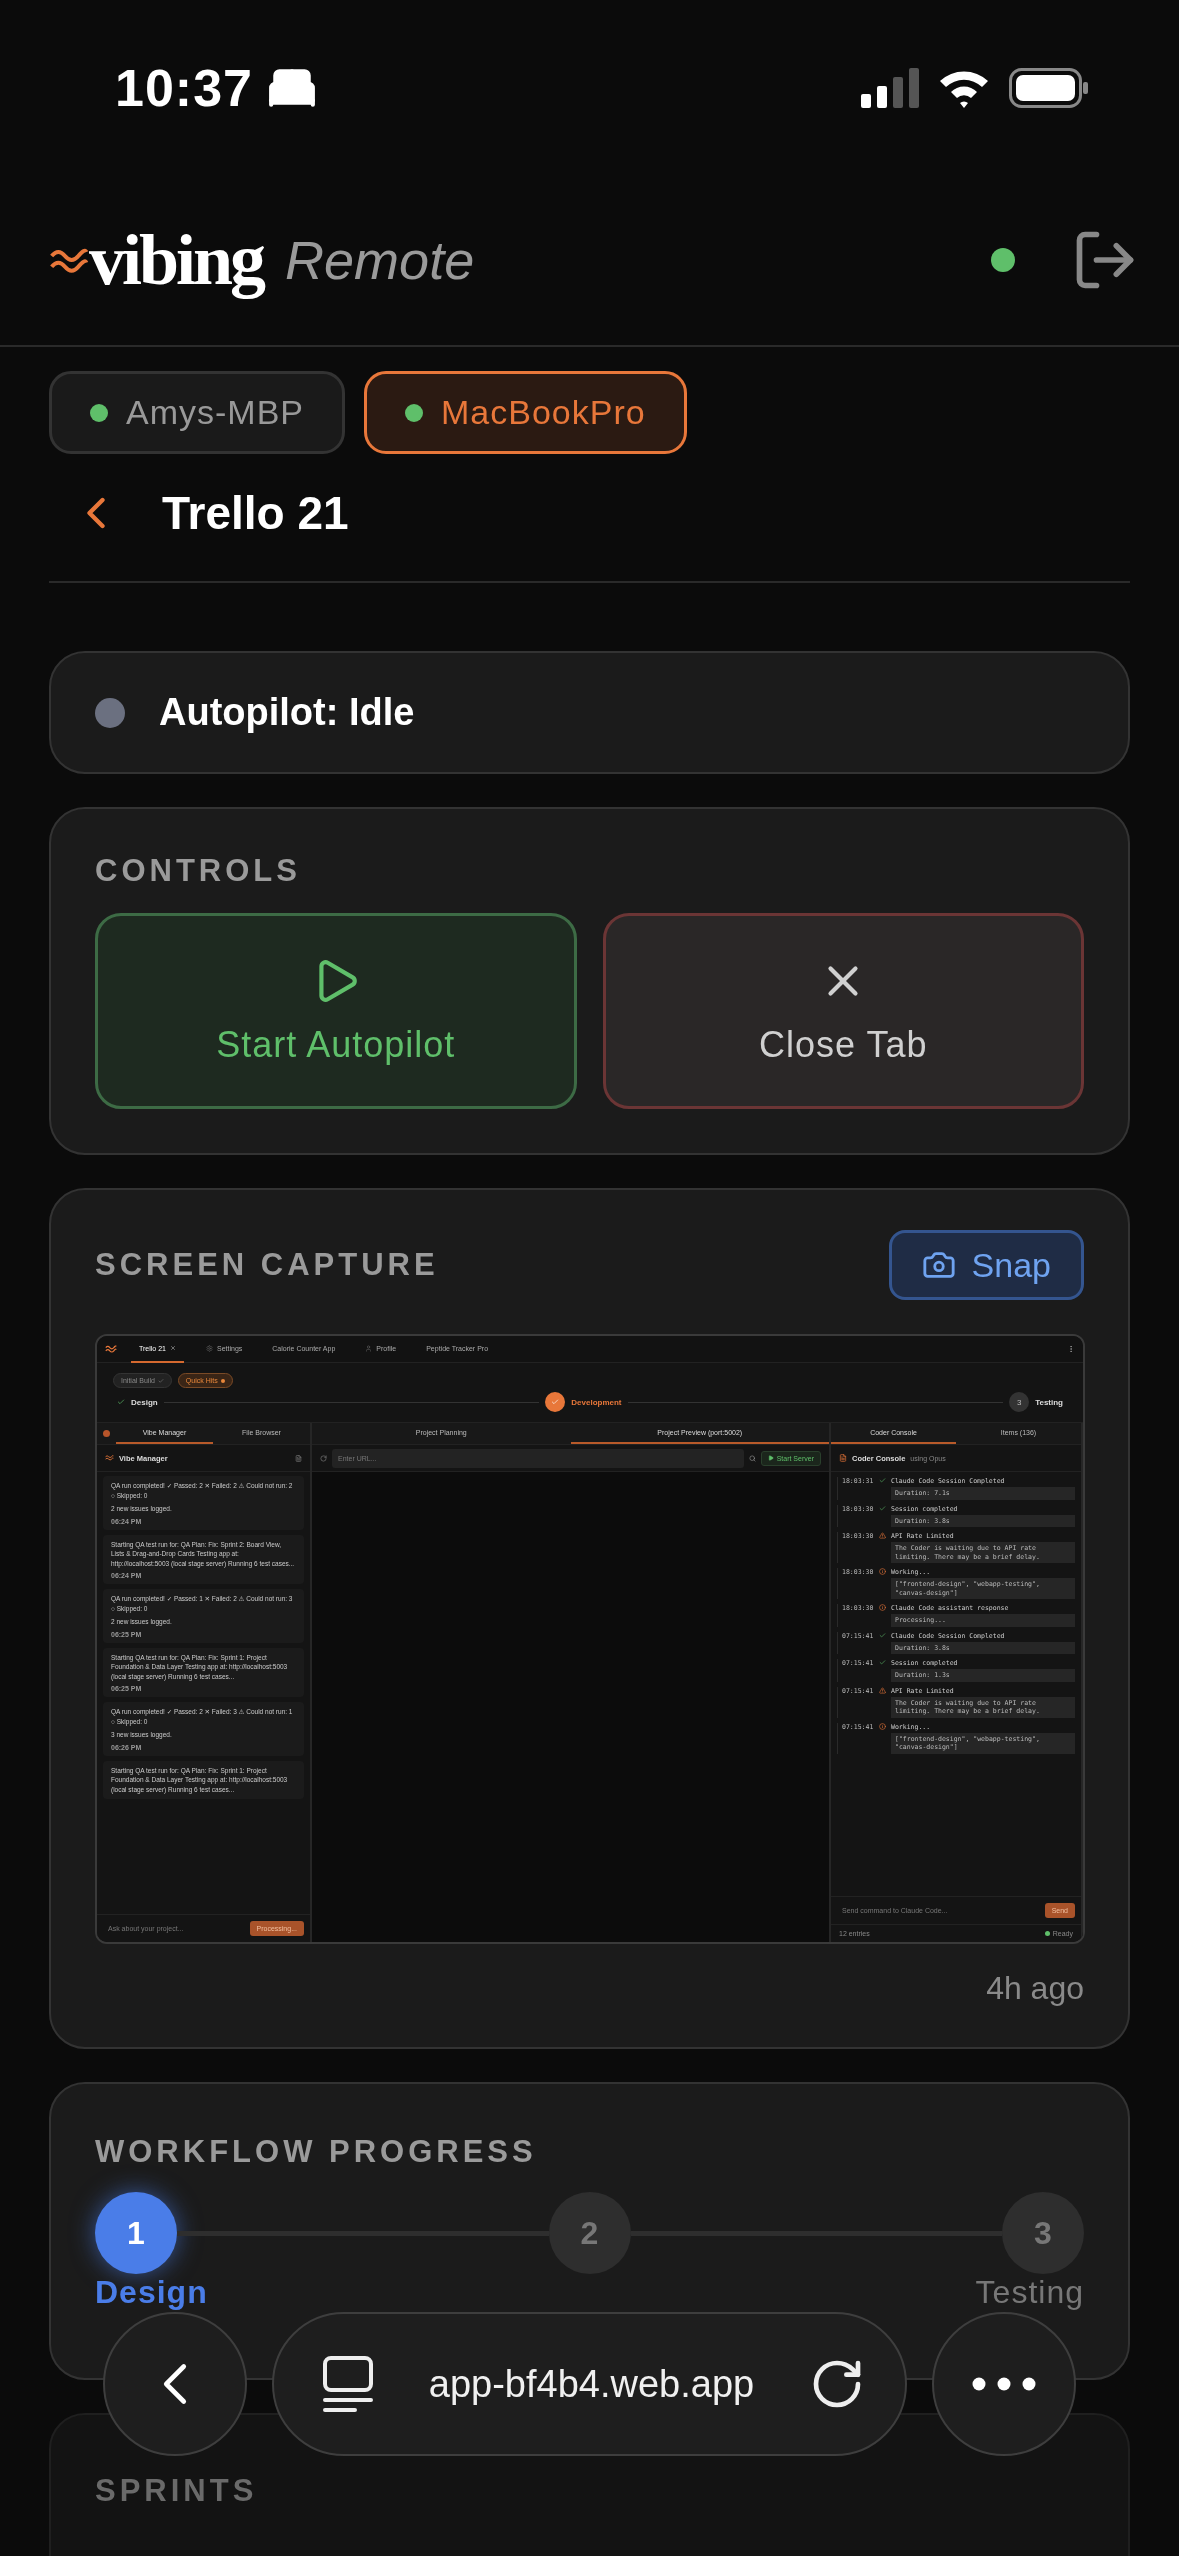 This screenshot has width=1179, height=2556. What do you see at coordinates (348, 2384) in the screenshot?
I see `tabs-icon` at bounding box center [348, 2384].